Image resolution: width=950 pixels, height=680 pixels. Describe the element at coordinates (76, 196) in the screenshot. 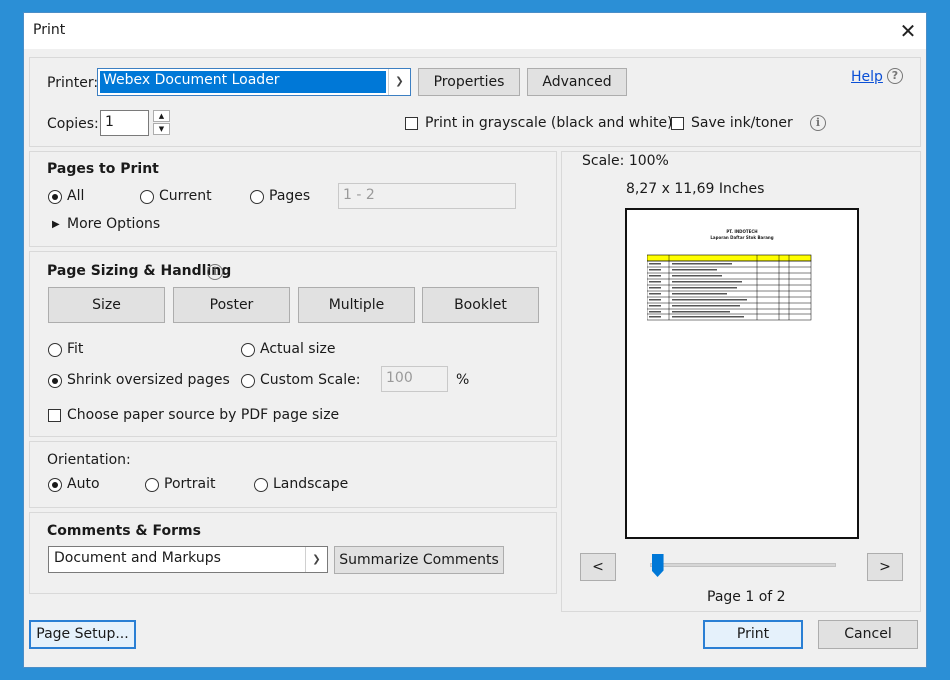

I see `all-label: All` at that location.